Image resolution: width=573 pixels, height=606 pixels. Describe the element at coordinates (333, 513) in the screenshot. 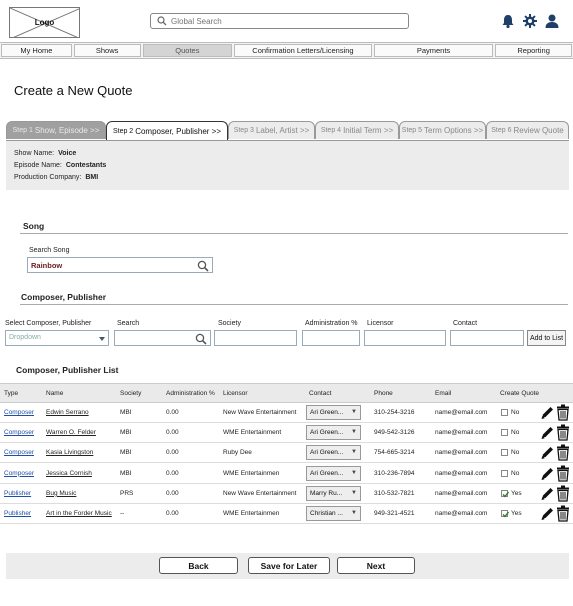

I see `row-contact-select: Christian ... ▼` at that location.